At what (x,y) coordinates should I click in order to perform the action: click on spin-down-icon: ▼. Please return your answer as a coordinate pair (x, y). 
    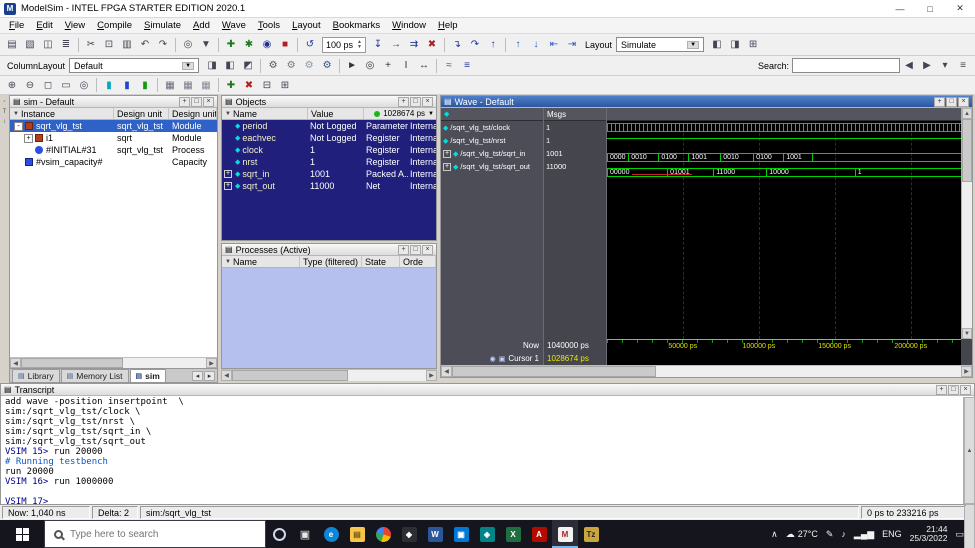
    Looking at the image, I should click on (359, 47).